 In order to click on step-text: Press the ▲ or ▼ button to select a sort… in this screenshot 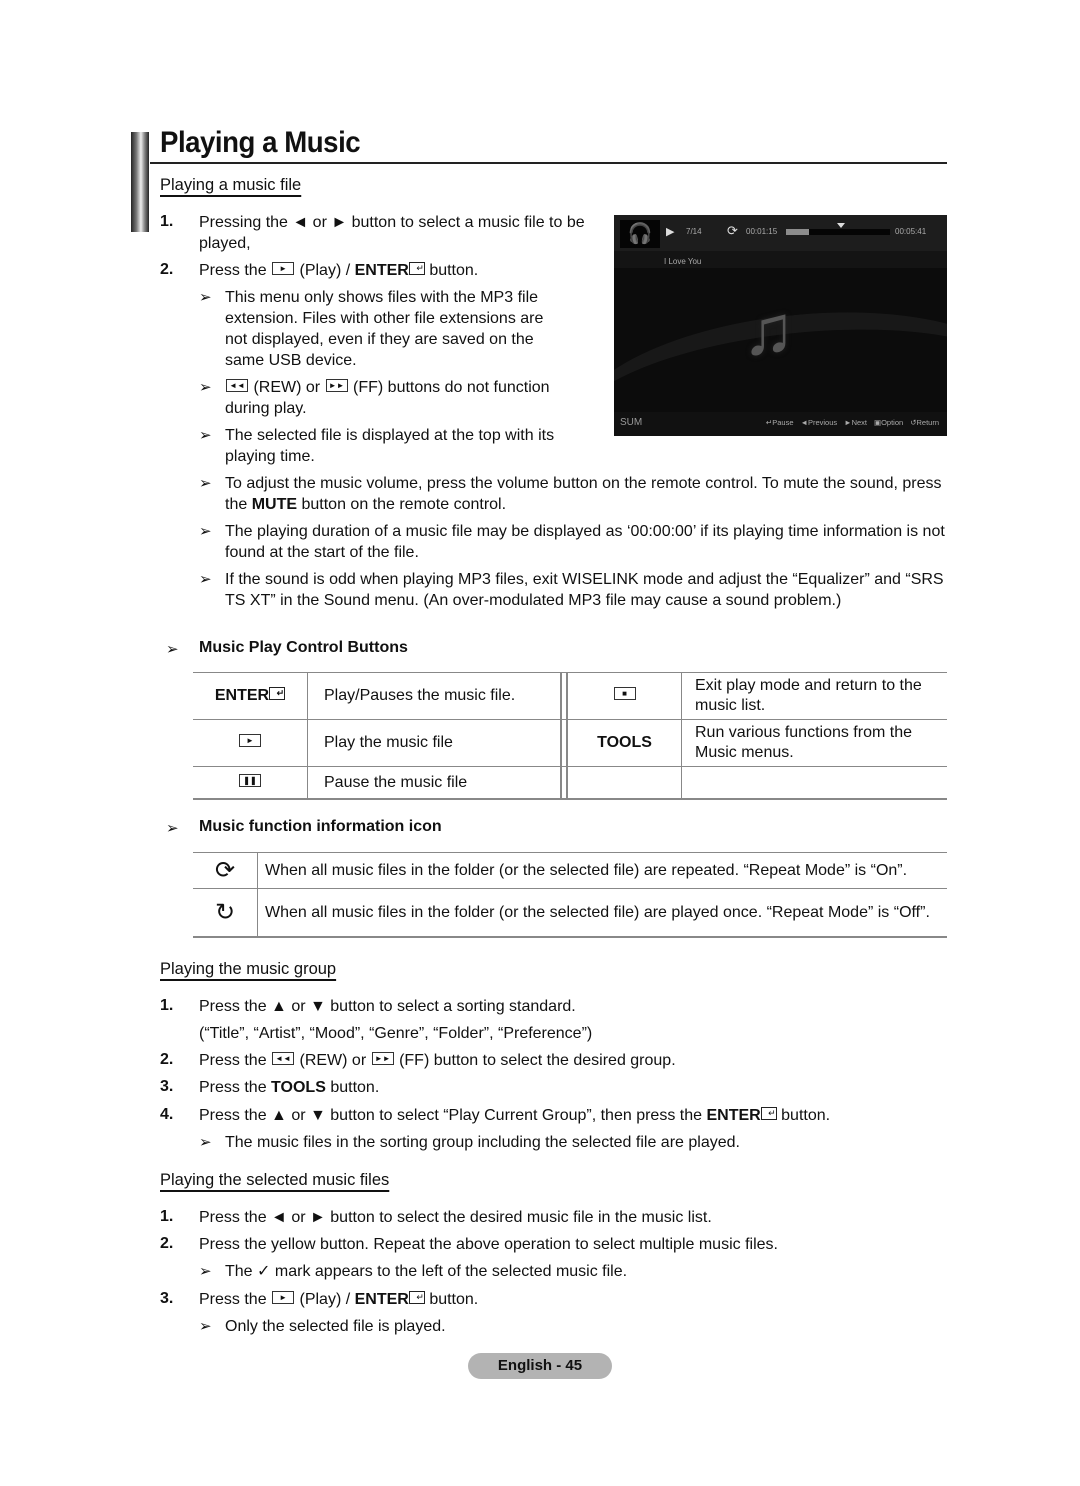, I will do `click(387, 1006)`.